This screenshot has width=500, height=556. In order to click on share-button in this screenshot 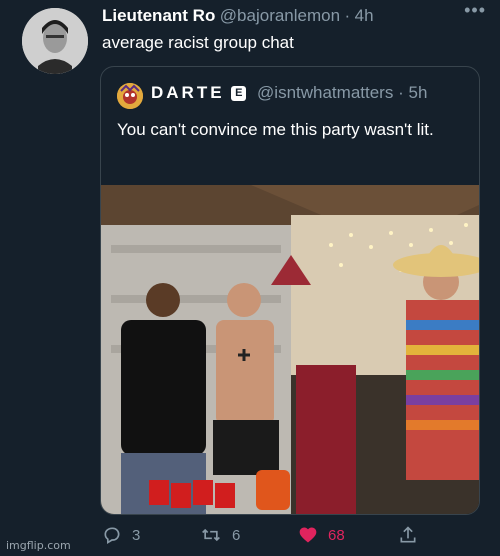, I will do `click(413, 535)`.